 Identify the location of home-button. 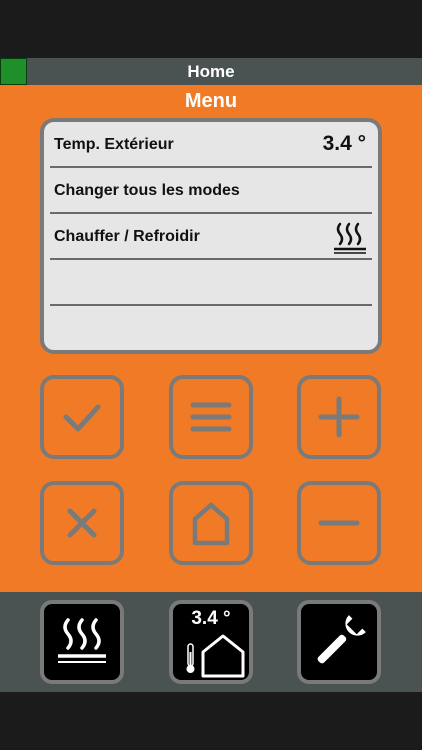
(211, 523).